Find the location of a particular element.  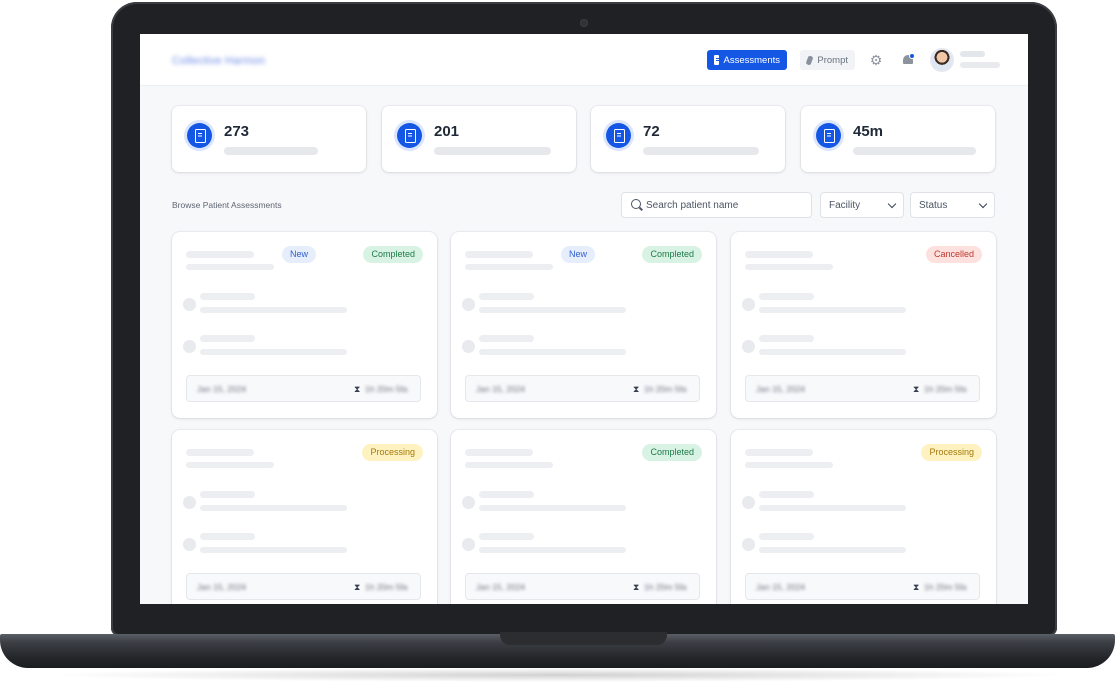

stat-value: 45m is located at coordinates (868, 131).